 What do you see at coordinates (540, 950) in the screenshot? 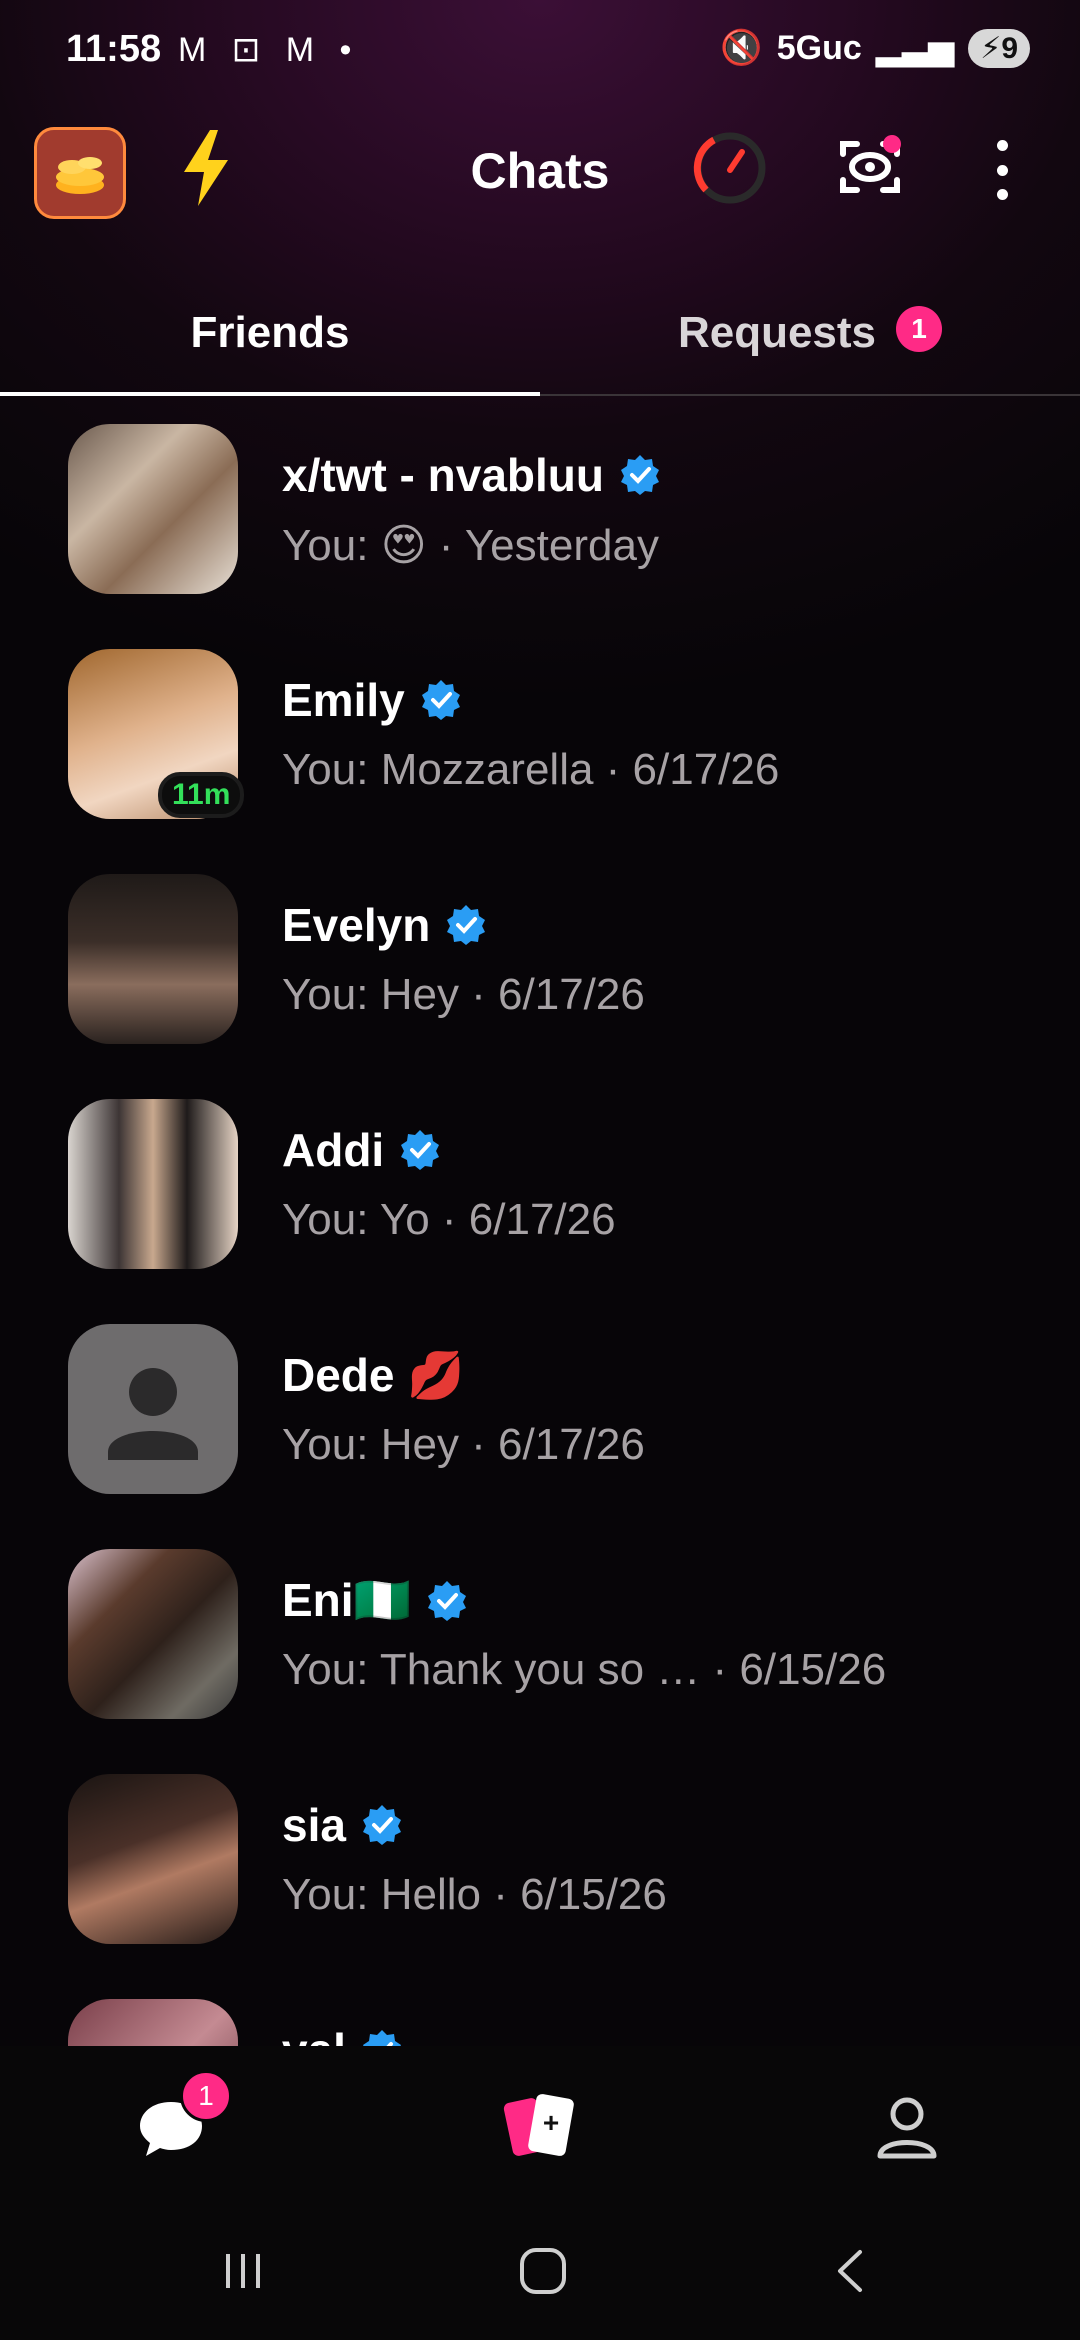
I see `chat-row: Evelyn You: Hey · 6/17/26` at bounding box center [540, 950].